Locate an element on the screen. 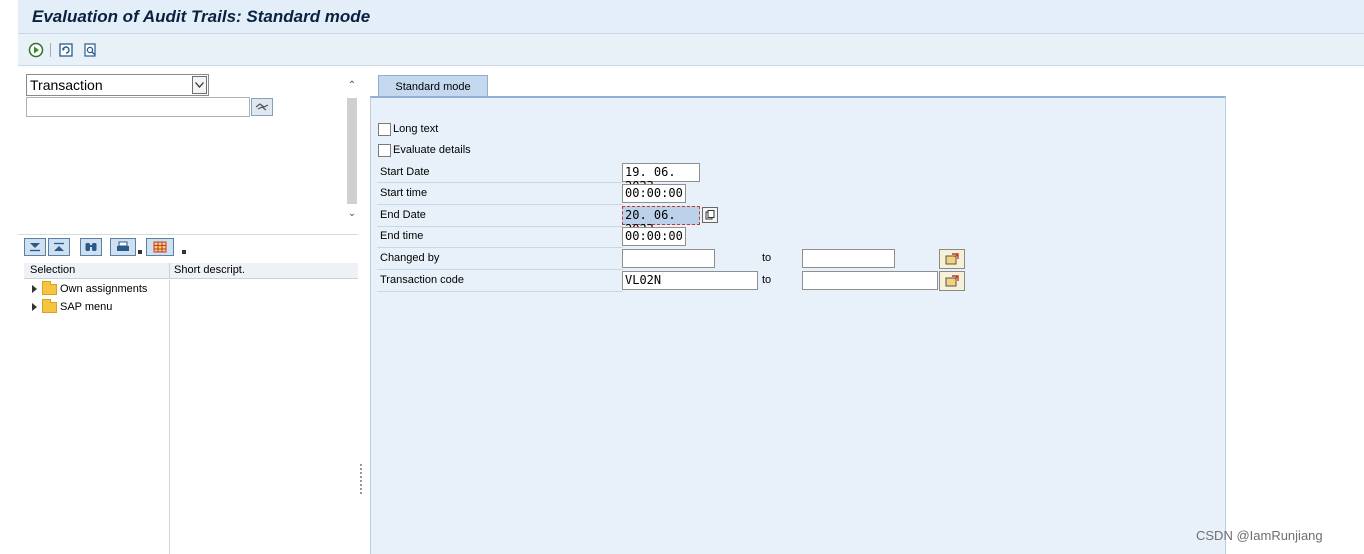  execute-command-button is located at coordinates (262, 107).